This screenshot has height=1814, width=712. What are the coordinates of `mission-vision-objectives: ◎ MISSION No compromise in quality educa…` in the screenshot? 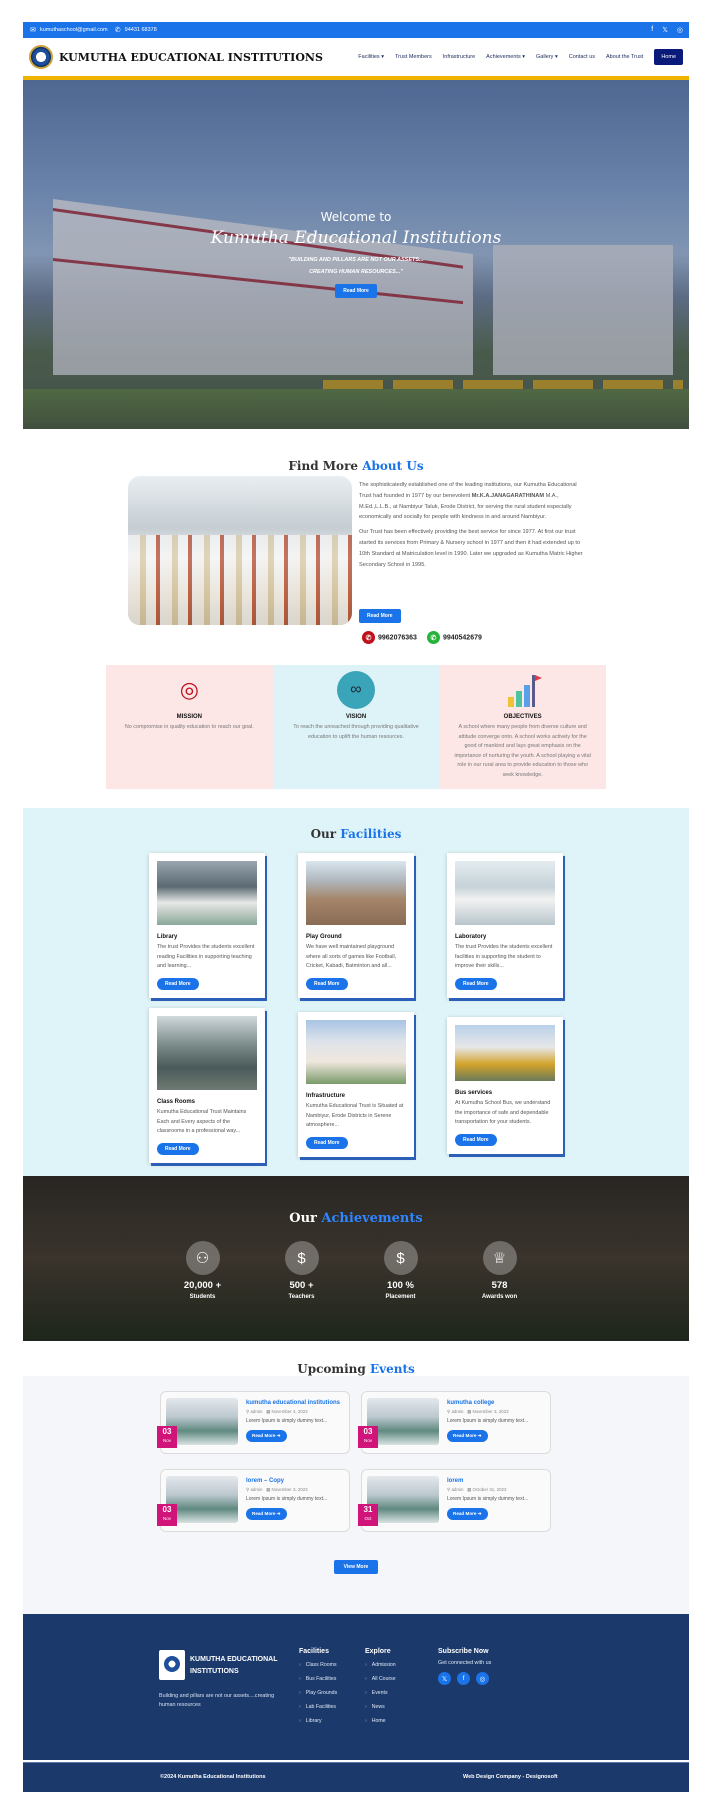 It's located at (356, 727).